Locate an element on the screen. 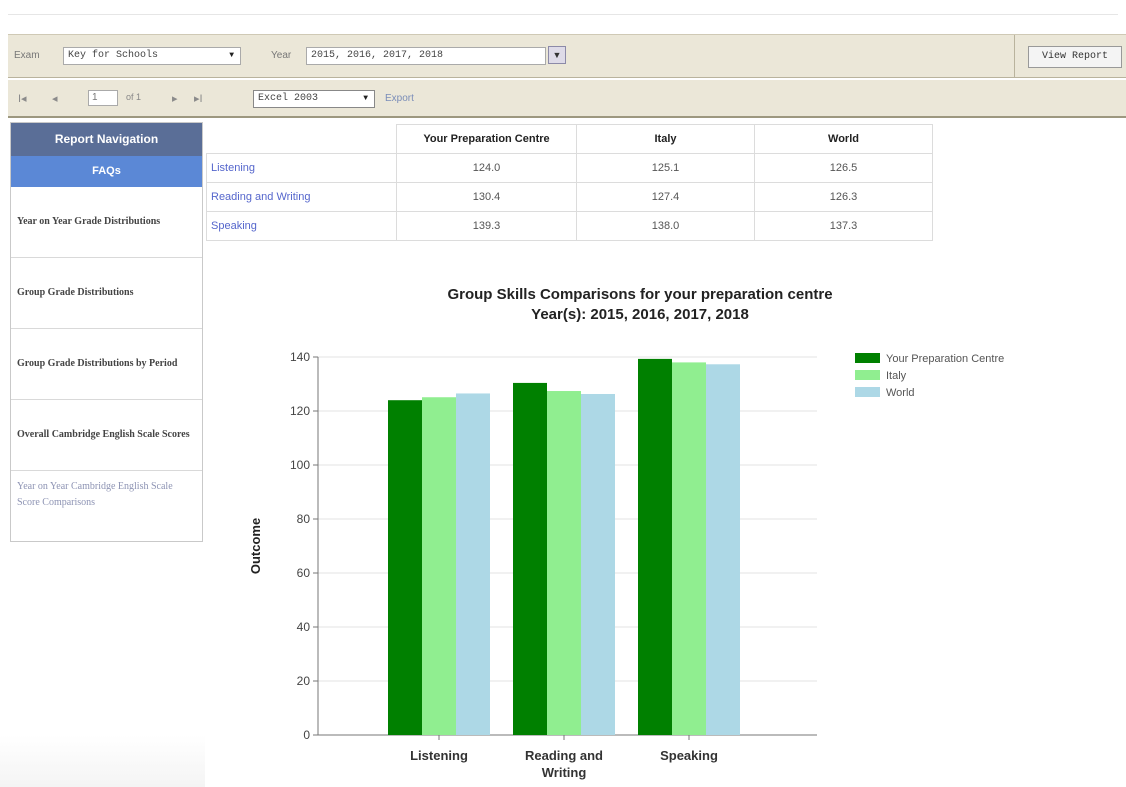  chart-subtitle: Year(s): 2015, 2016, 2017, 2018 is located at coordinates (640, 314).